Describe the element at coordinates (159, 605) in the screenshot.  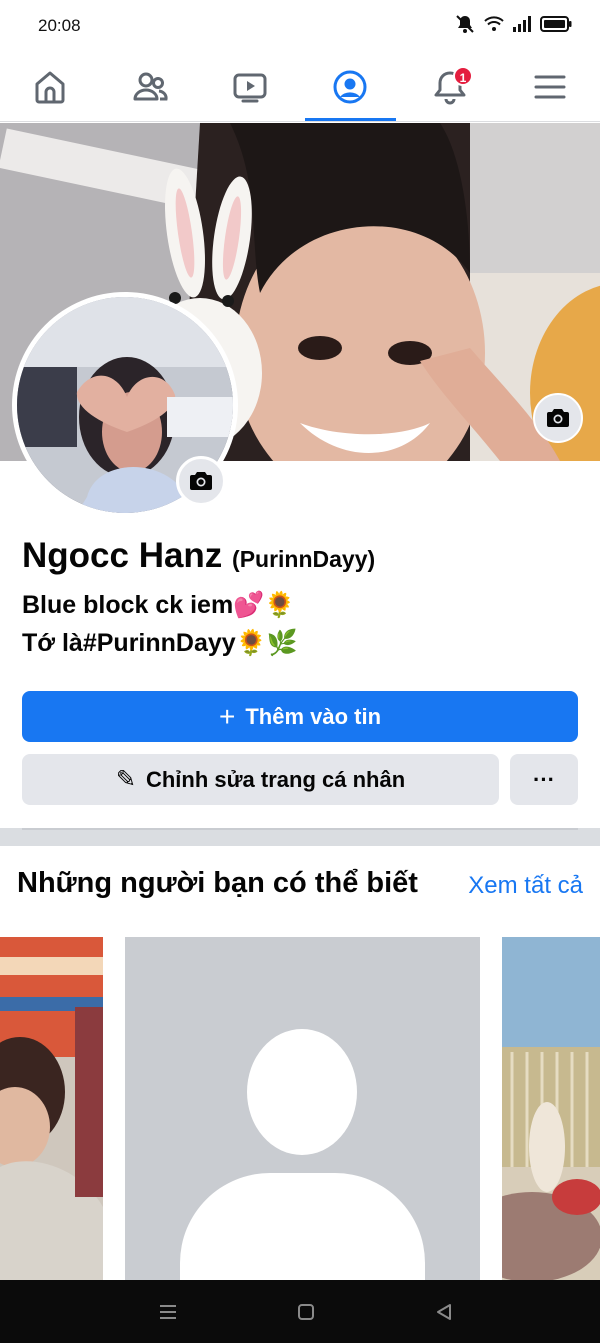
I see `bio-line-1: Blue block ck iem💕🌻` at that location.